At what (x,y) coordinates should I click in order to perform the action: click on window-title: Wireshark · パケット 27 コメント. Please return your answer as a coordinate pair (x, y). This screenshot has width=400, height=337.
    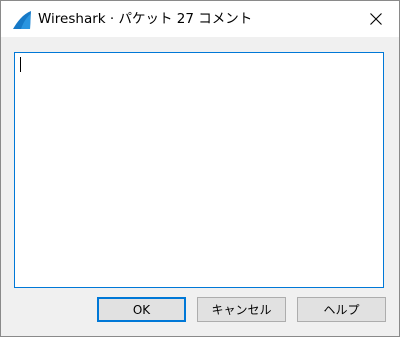
    Looking at the image, I should click on (145, 19).